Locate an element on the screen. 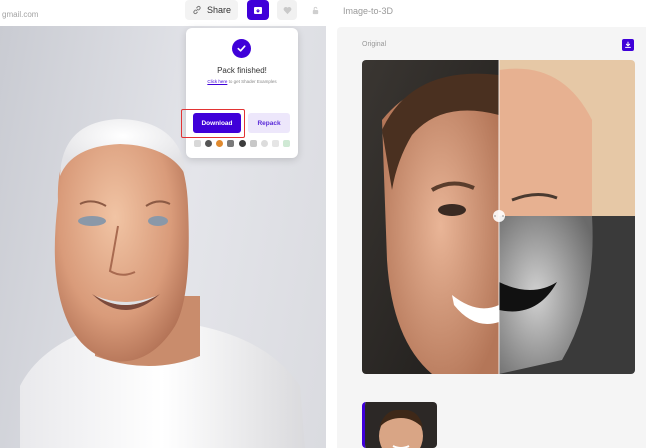 This screenshot has height=448, width=646. pack-subtext: Click here to get Shader Examples is located at coordinates (242, 81).